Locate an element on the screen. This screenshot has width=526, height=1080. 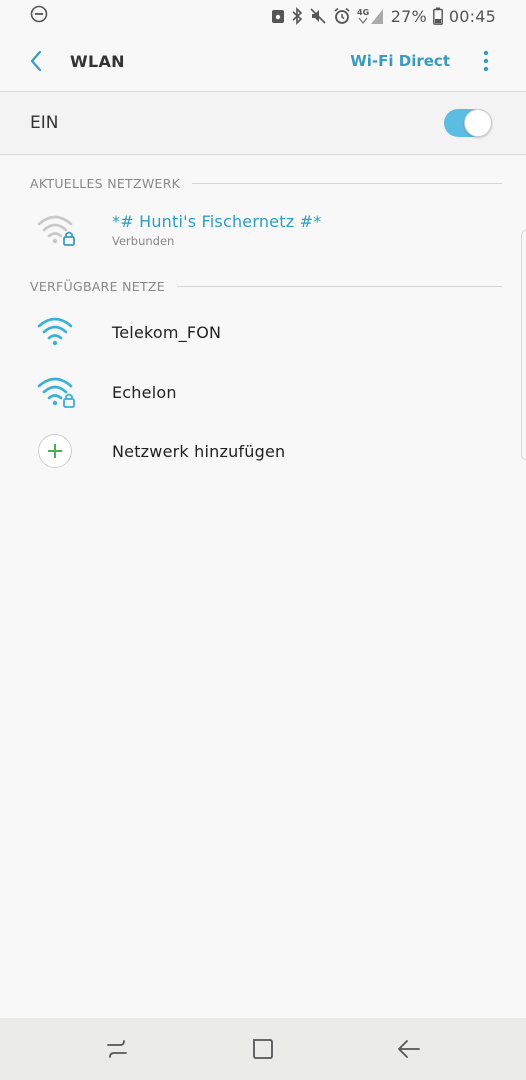
plus-icon is located at coordinates (55, 451).